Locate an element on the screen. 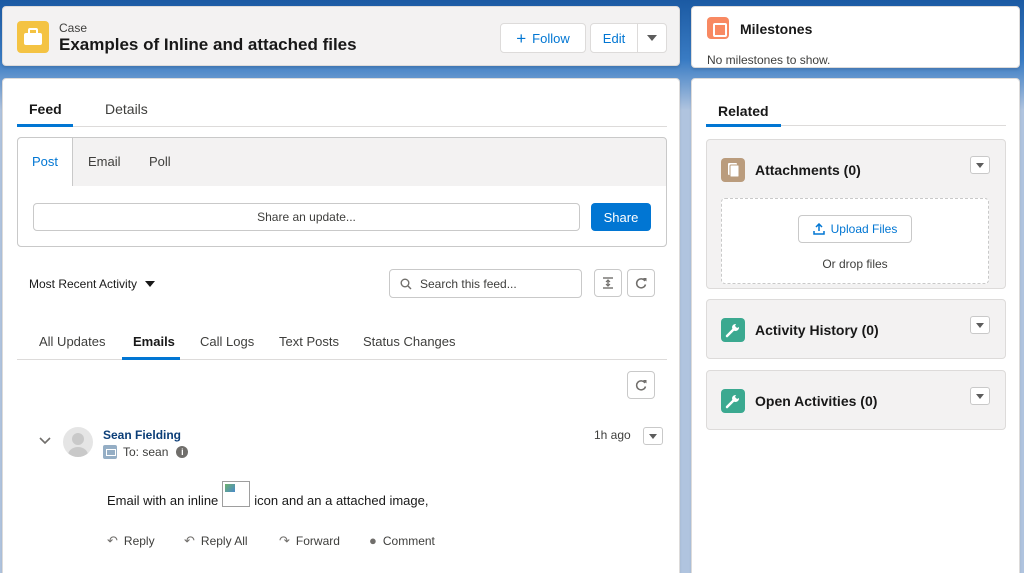 The width and height of the screenshot is (1024, 573). sort-label: Most Recent Activity is located at coordinates (83, 284).